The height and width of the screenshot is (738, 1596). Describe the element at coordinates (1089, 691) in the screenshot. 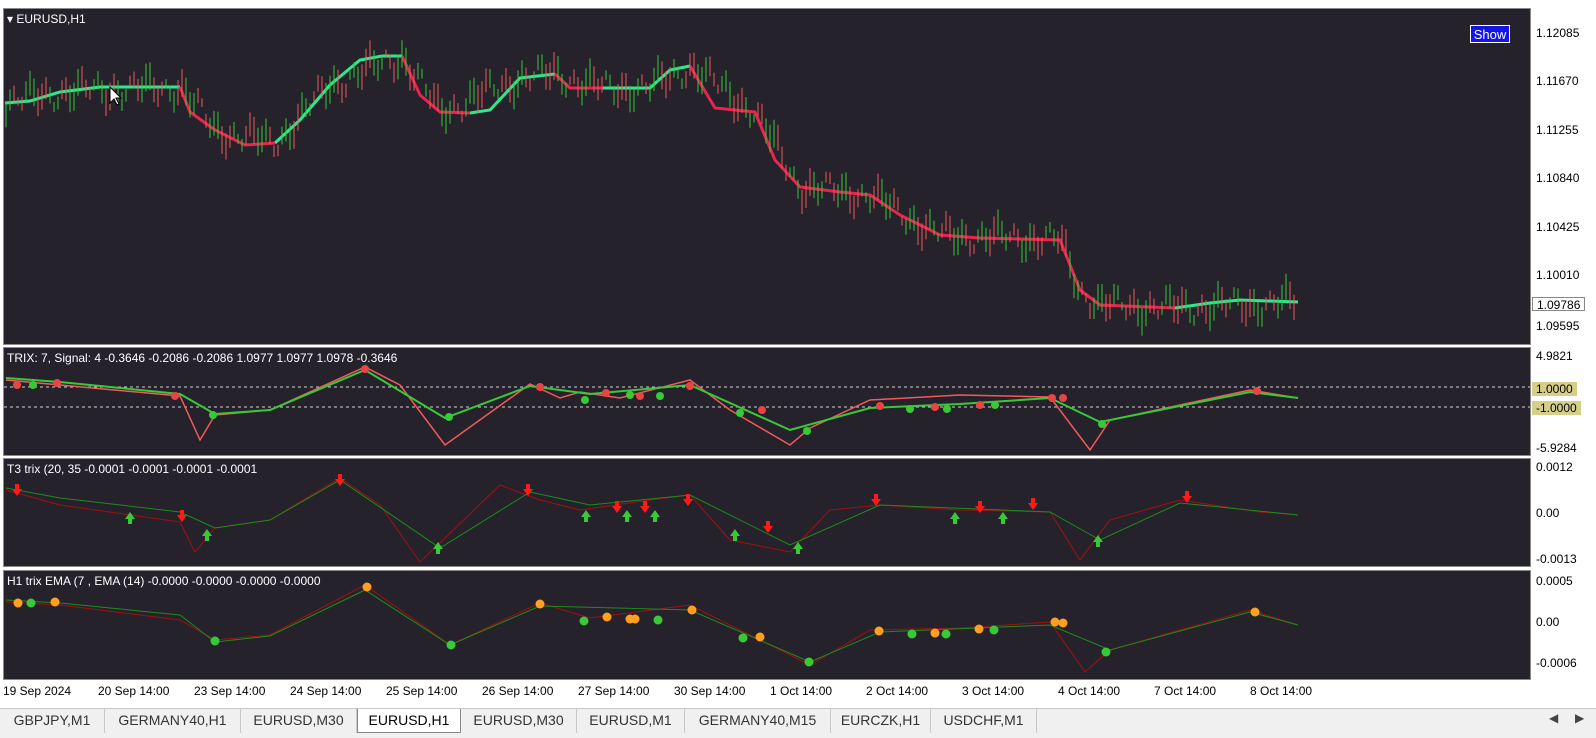

I see `time-tick: 4 Oct 14:00` at that location.